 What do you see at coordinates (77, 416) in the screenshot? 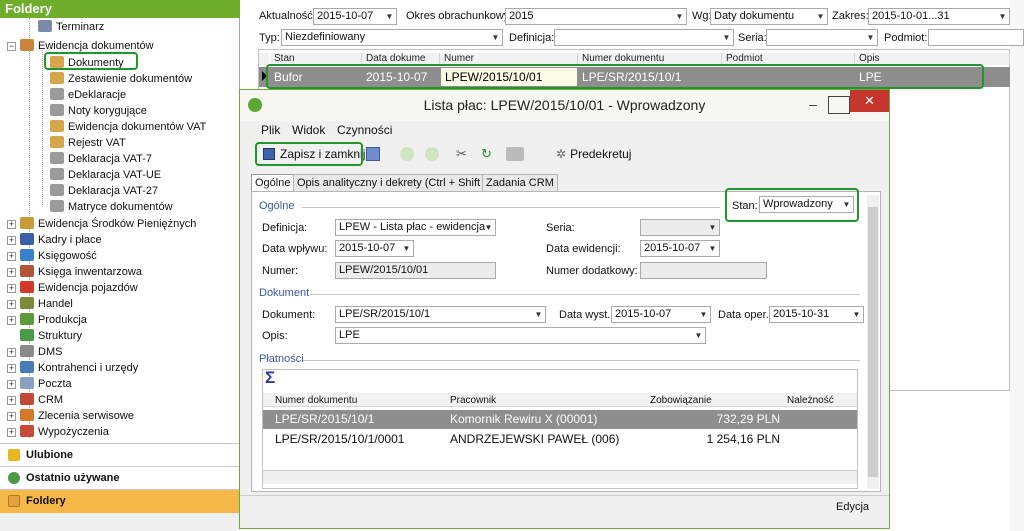
I see `sidebar-item-zlecenia-serwisowe: Zlecenia serwisowe` at bounding box center [77, 416].